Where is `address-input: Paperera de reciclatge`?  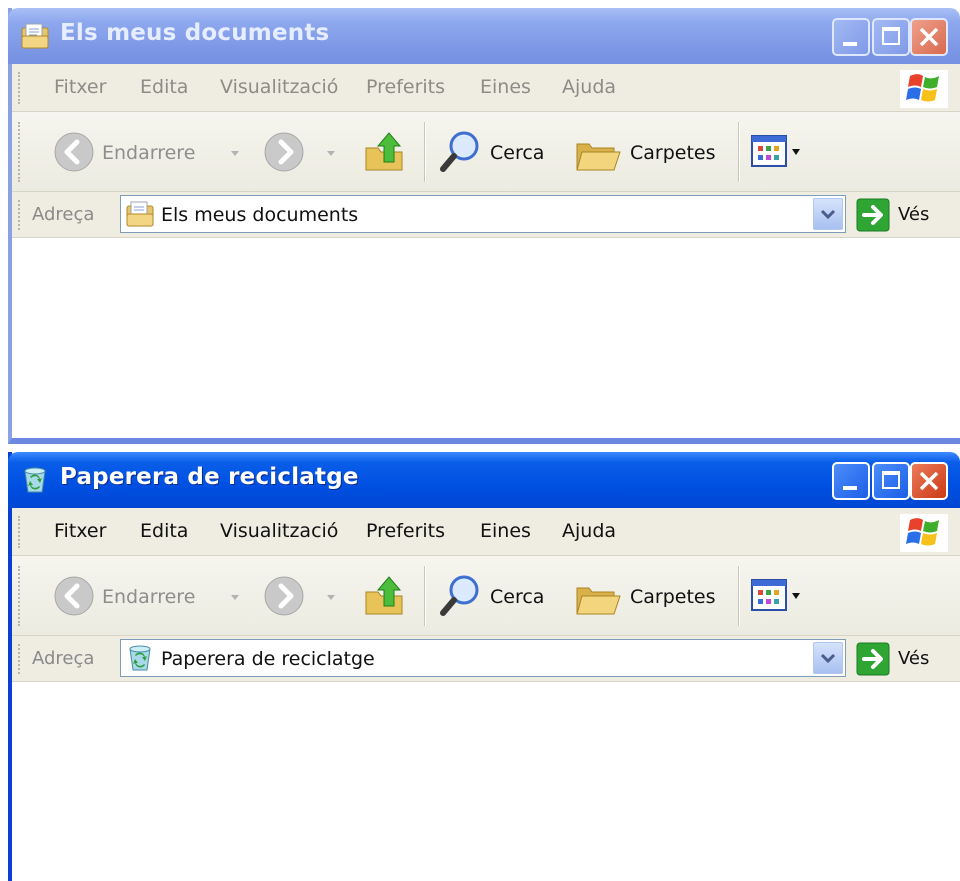 address-input: Paperera de reciclatge is located at coordinates (483, 658).